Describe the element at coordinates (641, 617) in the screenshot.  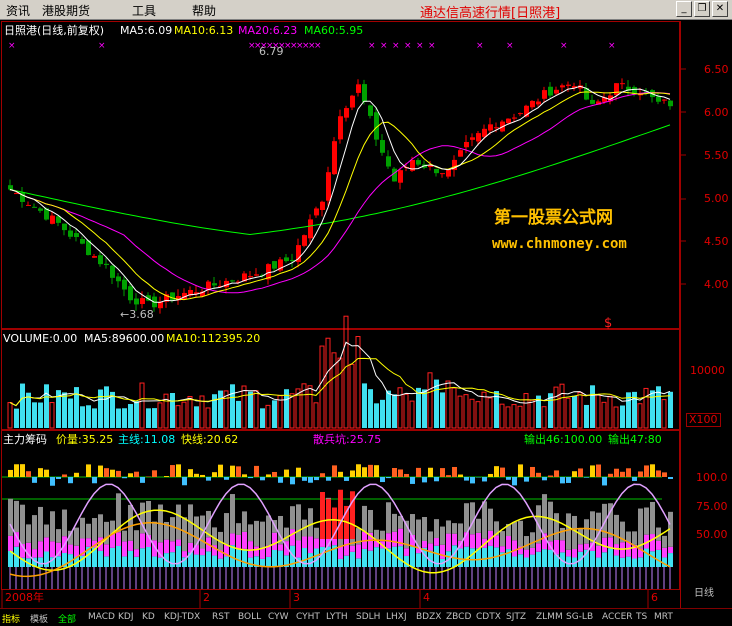
I see `tab-ts: TS` at that location.